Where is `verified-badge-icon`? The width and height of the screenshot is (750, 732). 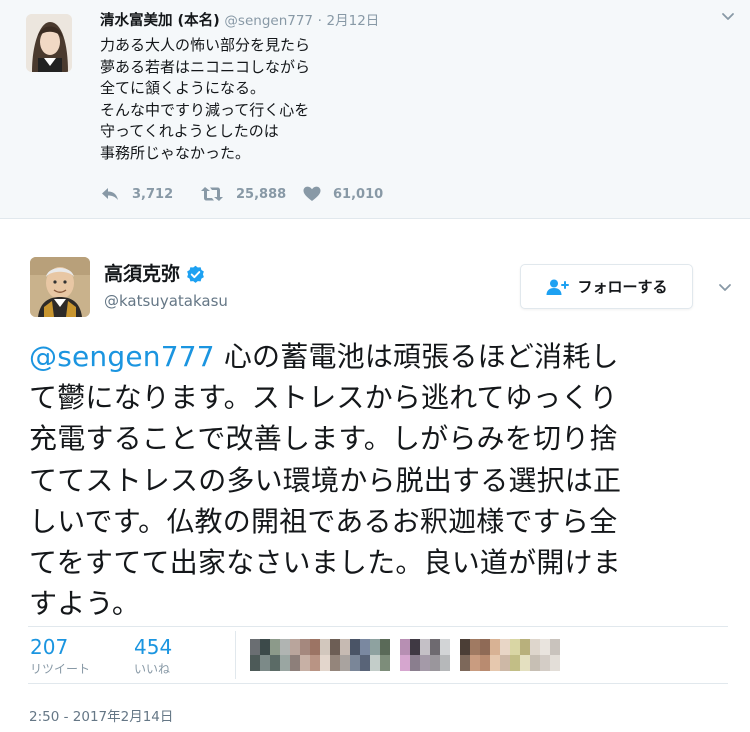 verified-badge-icon is located at coordinates (195, 274).